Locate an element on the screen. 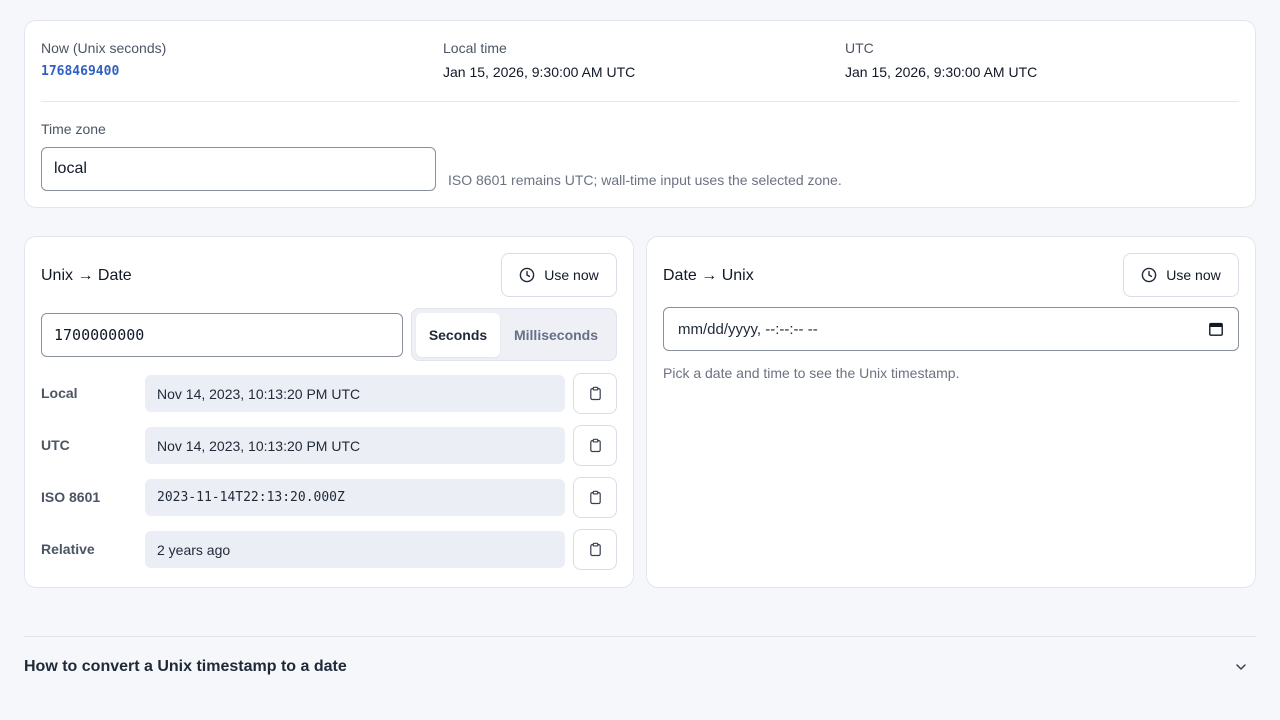 This screenshot has width=1280, height=720. copy-relative-button is located at coordinates (595, 549).